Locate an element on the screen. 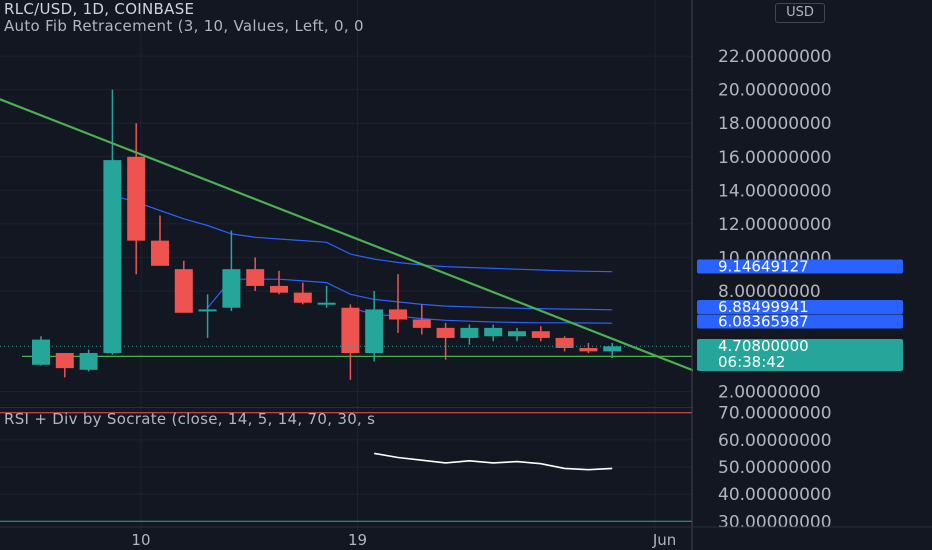 This screenshot has height=550, width=932. price-axis-label: 12.00000000 is located at coordinates (775, 225).